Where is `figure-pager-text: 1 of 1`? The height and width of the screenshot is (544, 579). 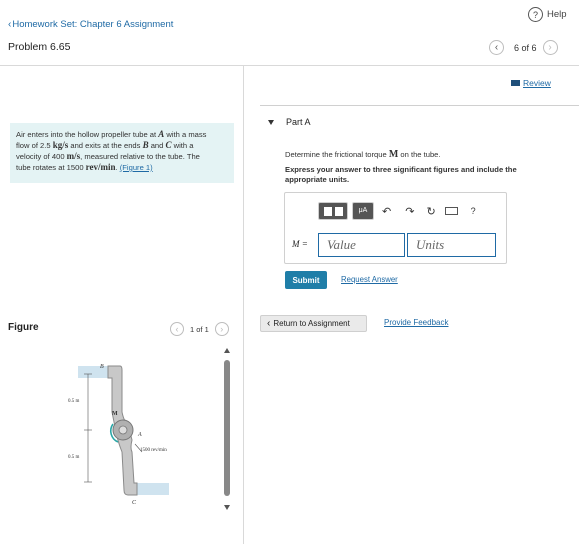 figure-pager-text: 1 of 1 is located at coordinates (199, 329).